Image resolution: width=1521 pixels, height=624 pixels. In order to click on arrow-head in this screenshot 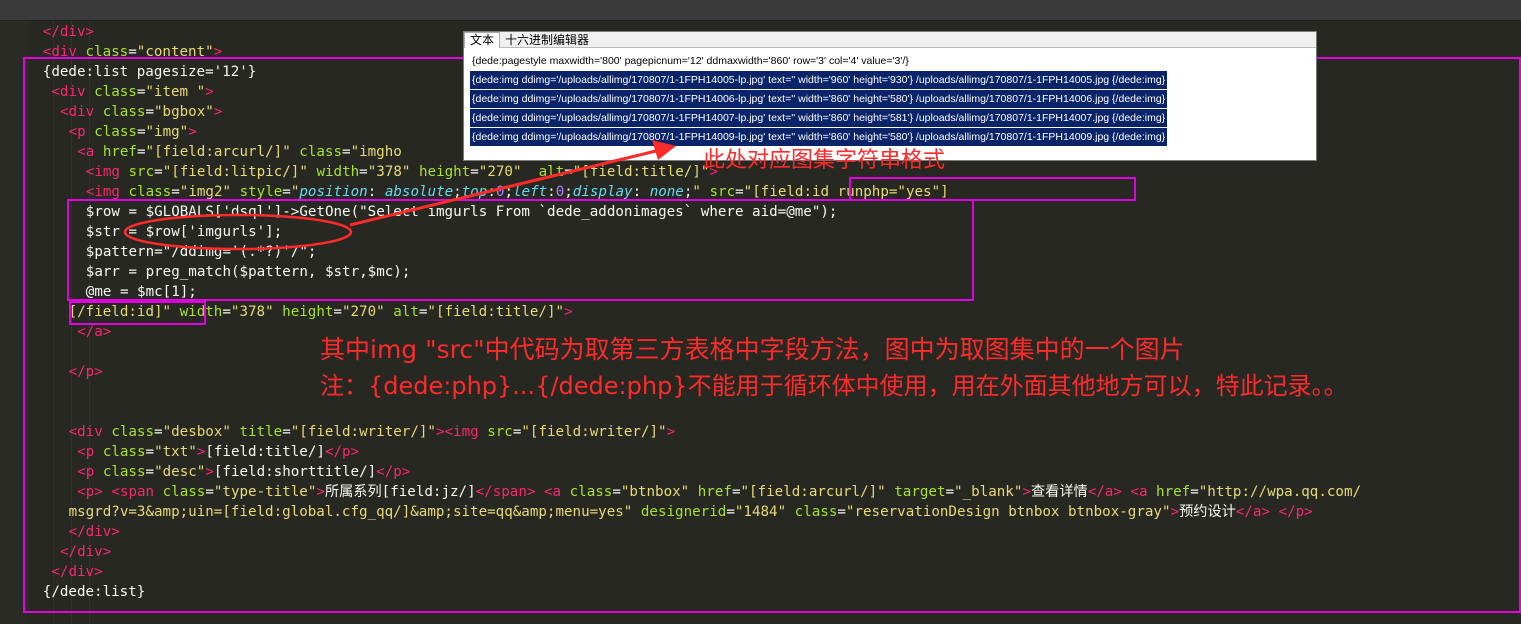, I will do `click(664, 150)`.